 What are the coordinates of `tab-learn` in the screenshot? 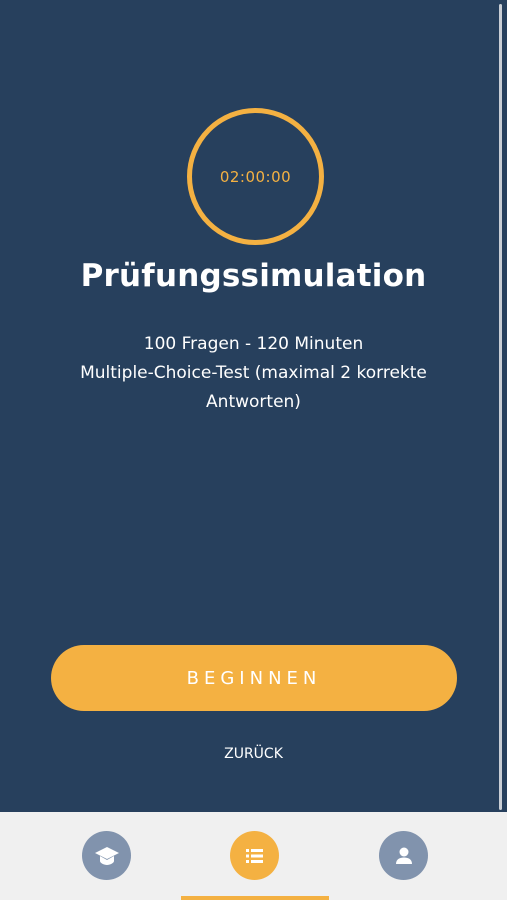 It's located at (106, 855).